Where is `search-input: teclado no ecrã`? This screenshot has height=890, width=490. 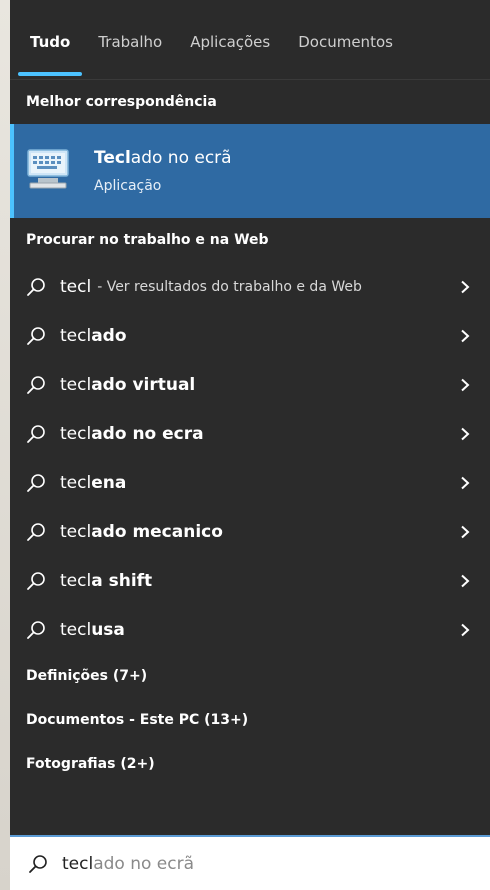
search-input: teclado no ecrã is located at coordinates (128, 864).